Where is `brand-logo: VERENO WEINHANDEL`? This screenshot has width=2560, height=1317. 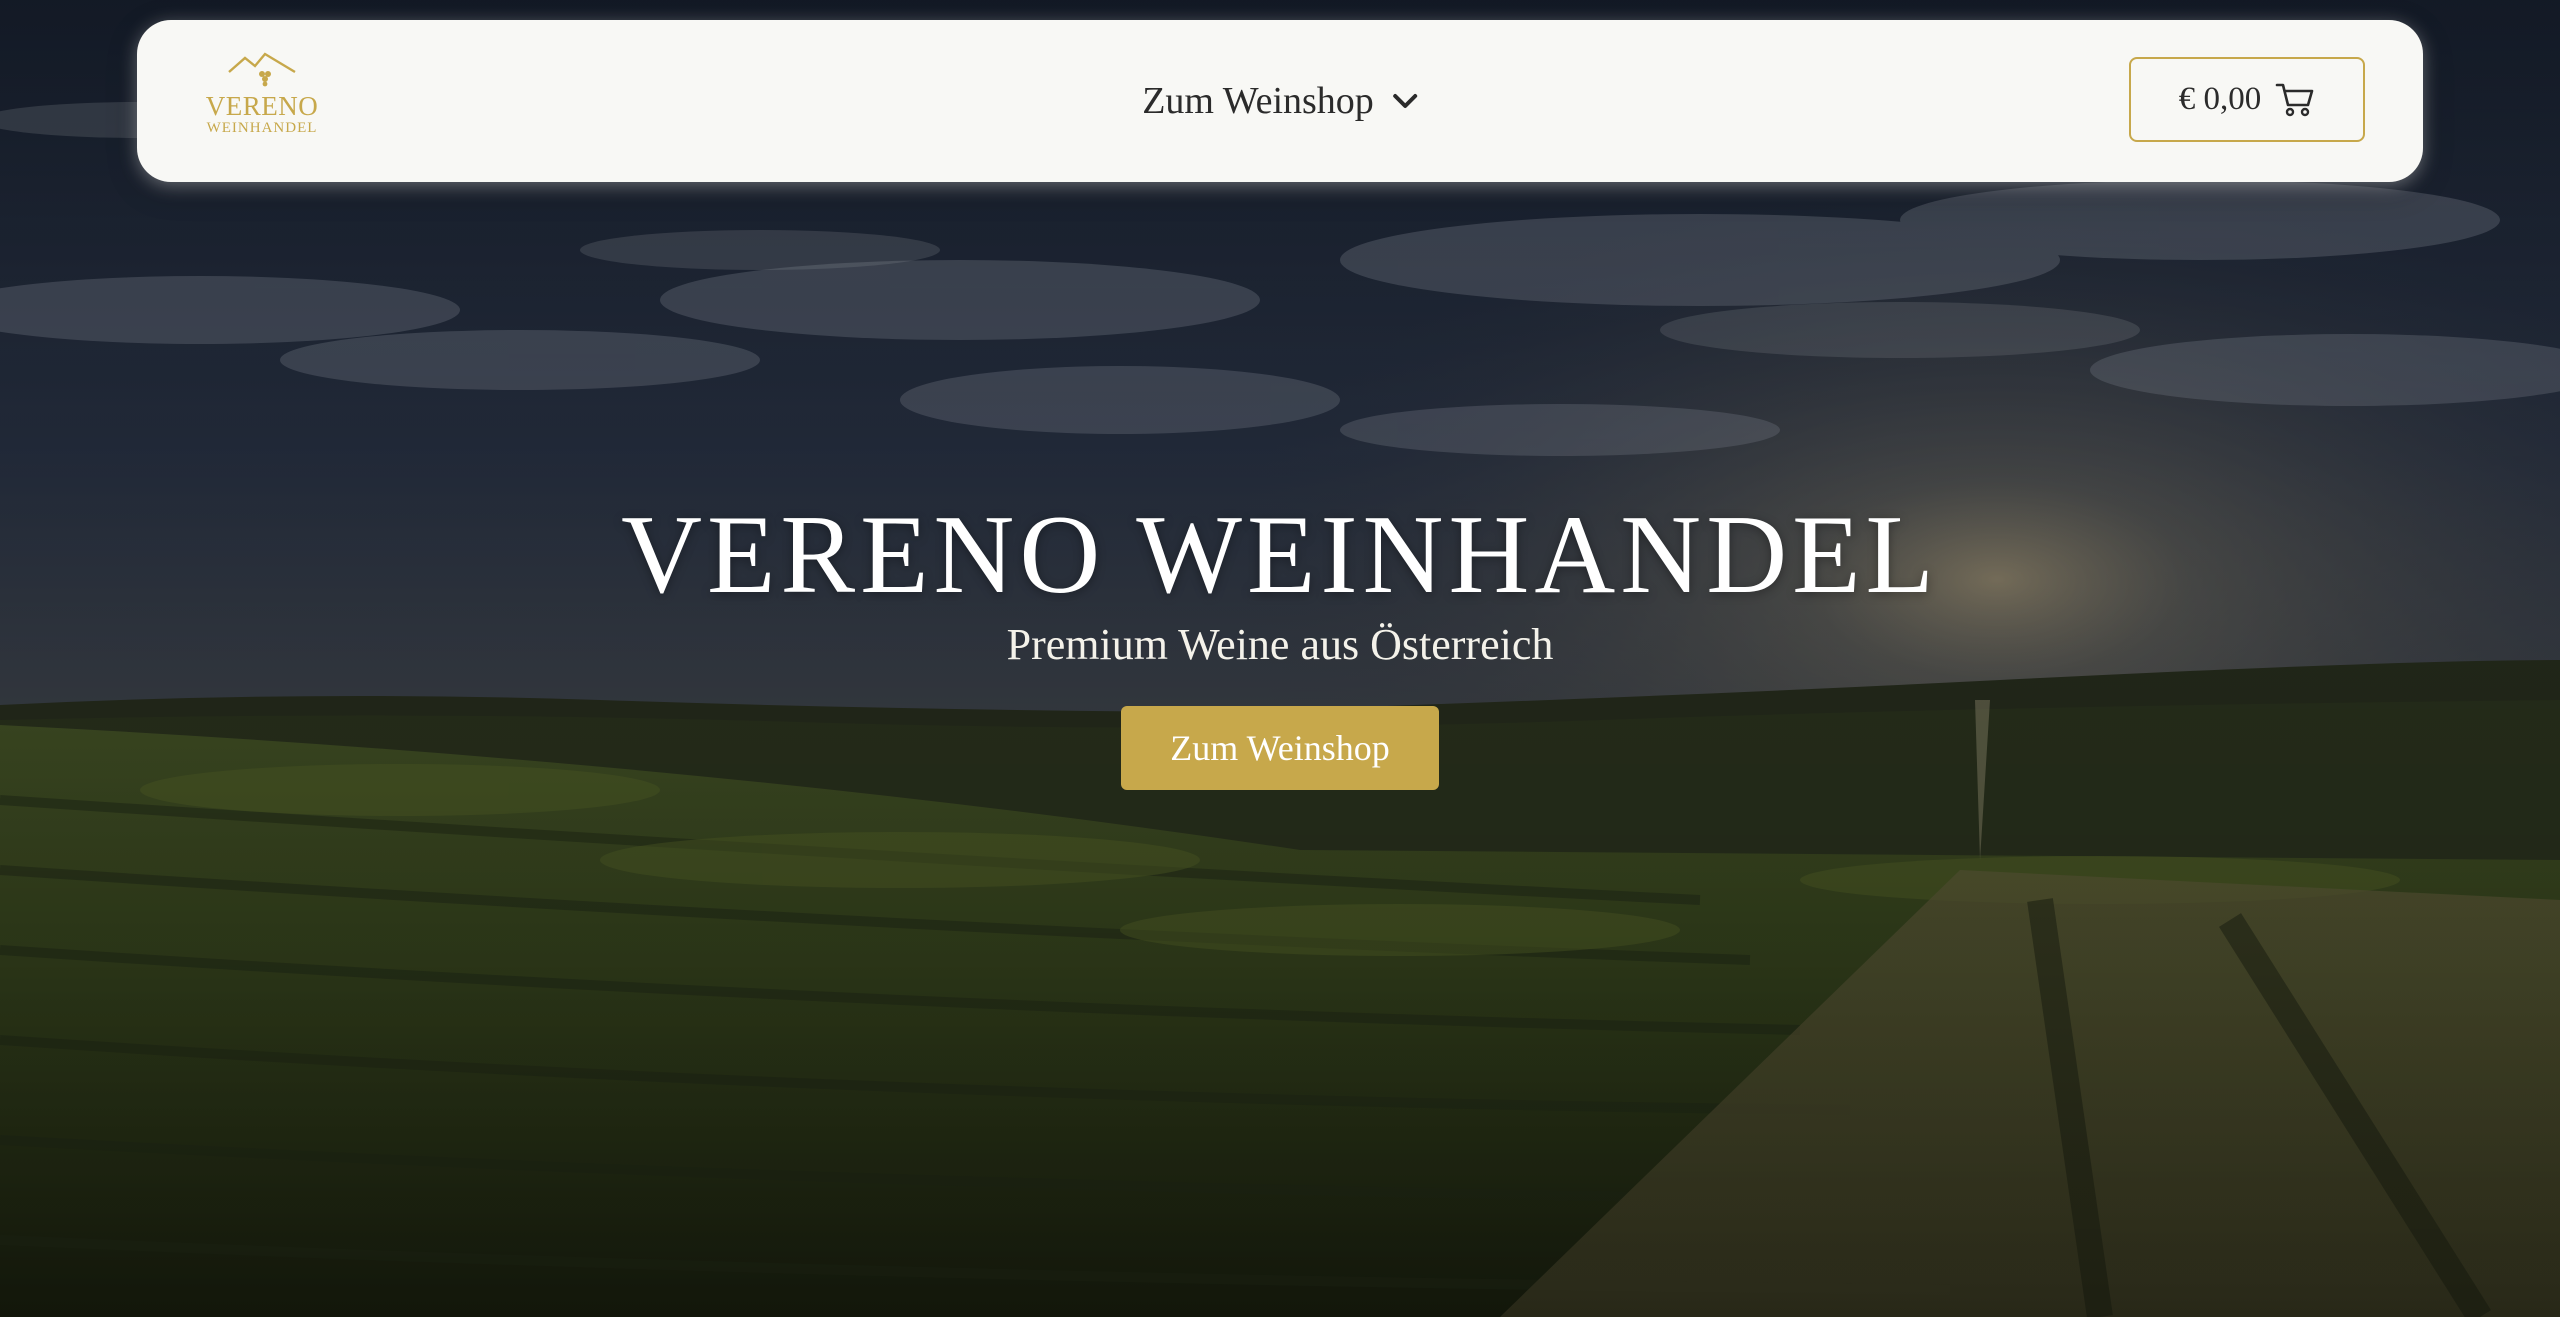
brand-logo: VERENO WEINHANDEL is located at coordinates (262, 102).